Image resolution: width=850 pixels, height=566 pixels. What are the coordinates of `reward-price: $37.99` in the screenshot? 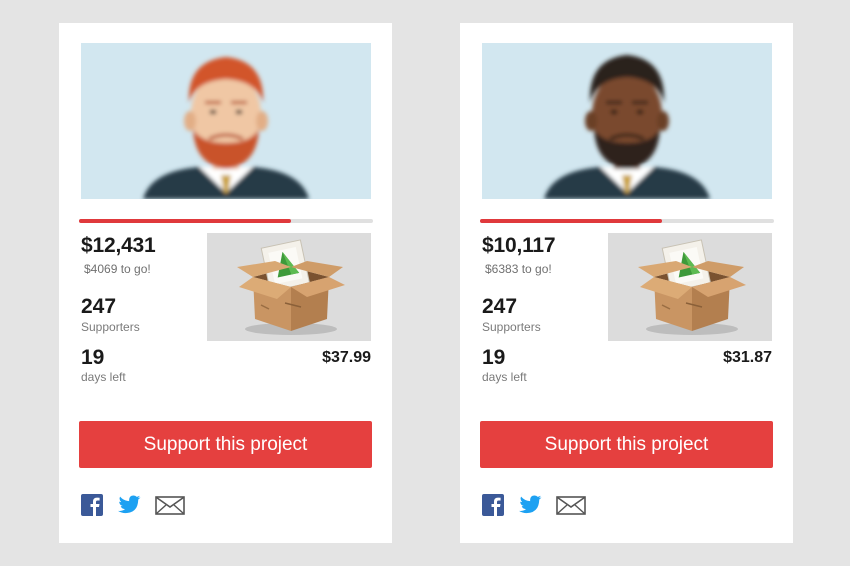 It's located at (346, 357).